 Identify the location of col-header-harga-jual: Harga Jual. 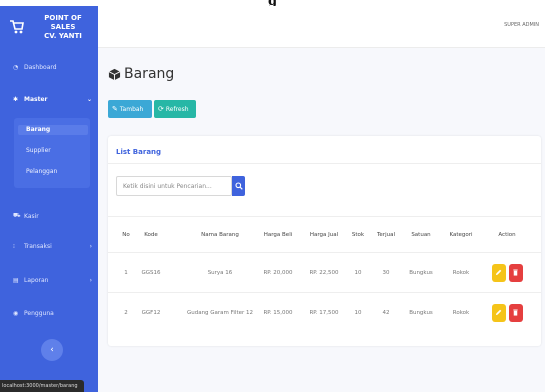
(324, 234).